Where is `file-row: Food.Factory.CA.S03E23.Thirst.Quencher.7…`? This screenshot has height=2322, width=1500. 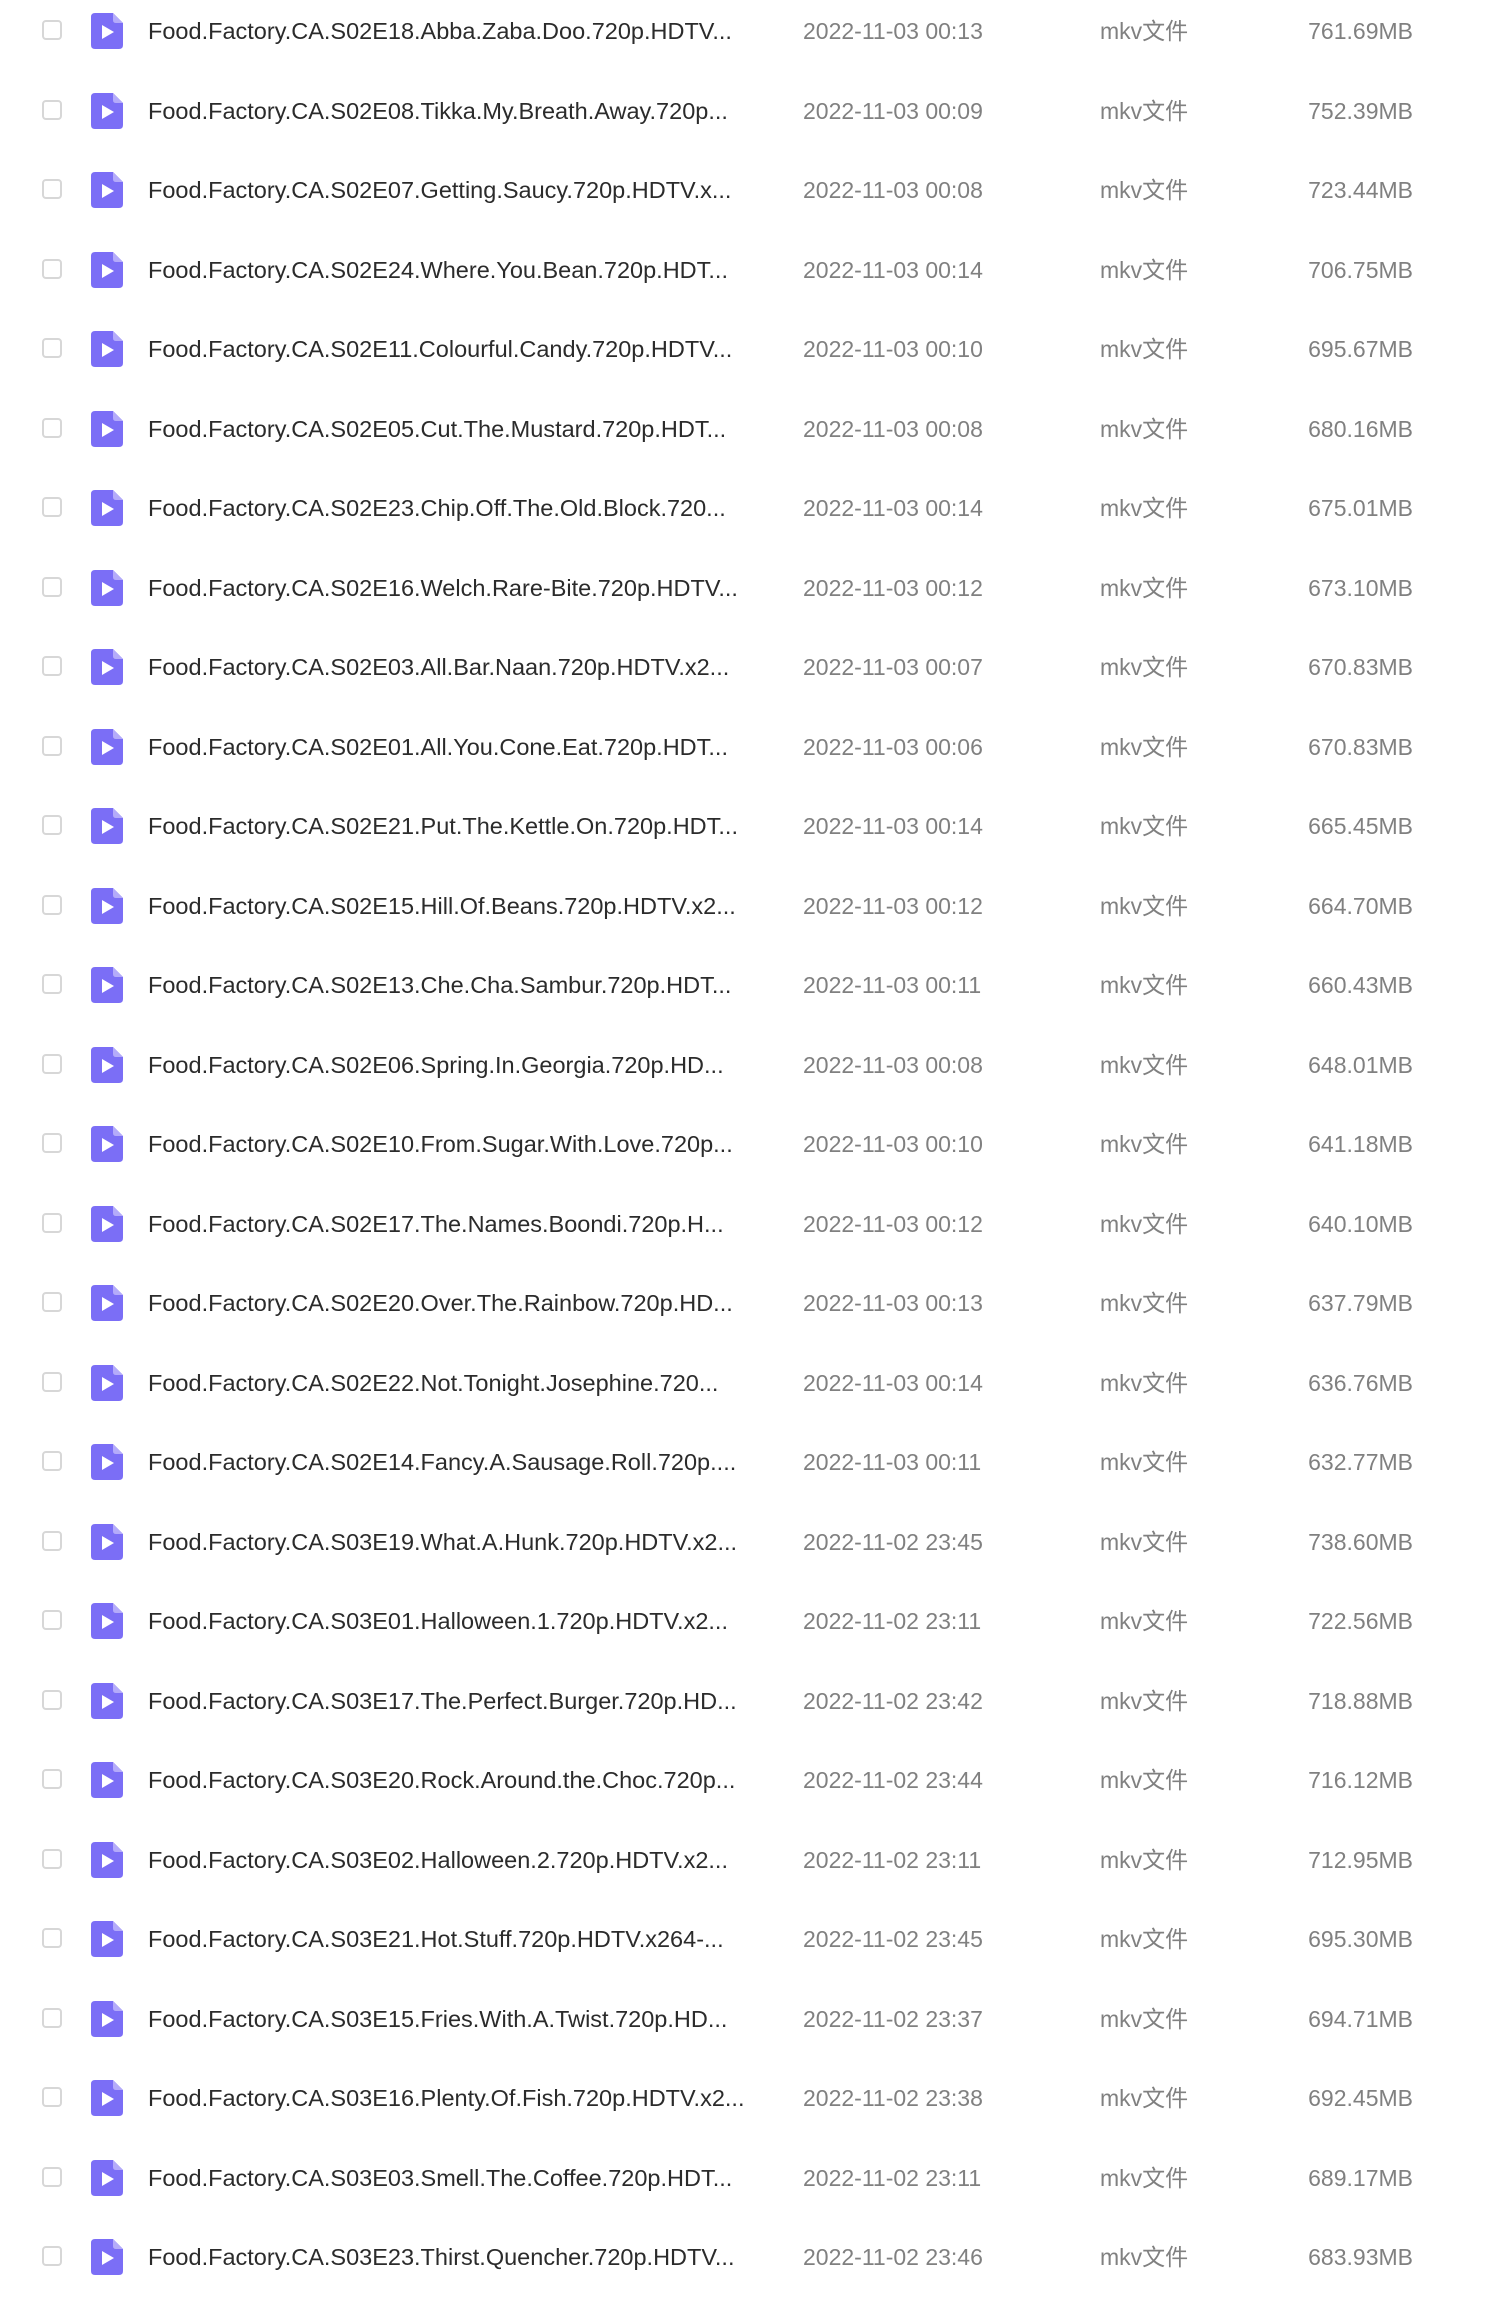
file-row: Food.Factory.CA.S03E23.Thirst.Quencher.7… is located at coordinates (750, 2266).